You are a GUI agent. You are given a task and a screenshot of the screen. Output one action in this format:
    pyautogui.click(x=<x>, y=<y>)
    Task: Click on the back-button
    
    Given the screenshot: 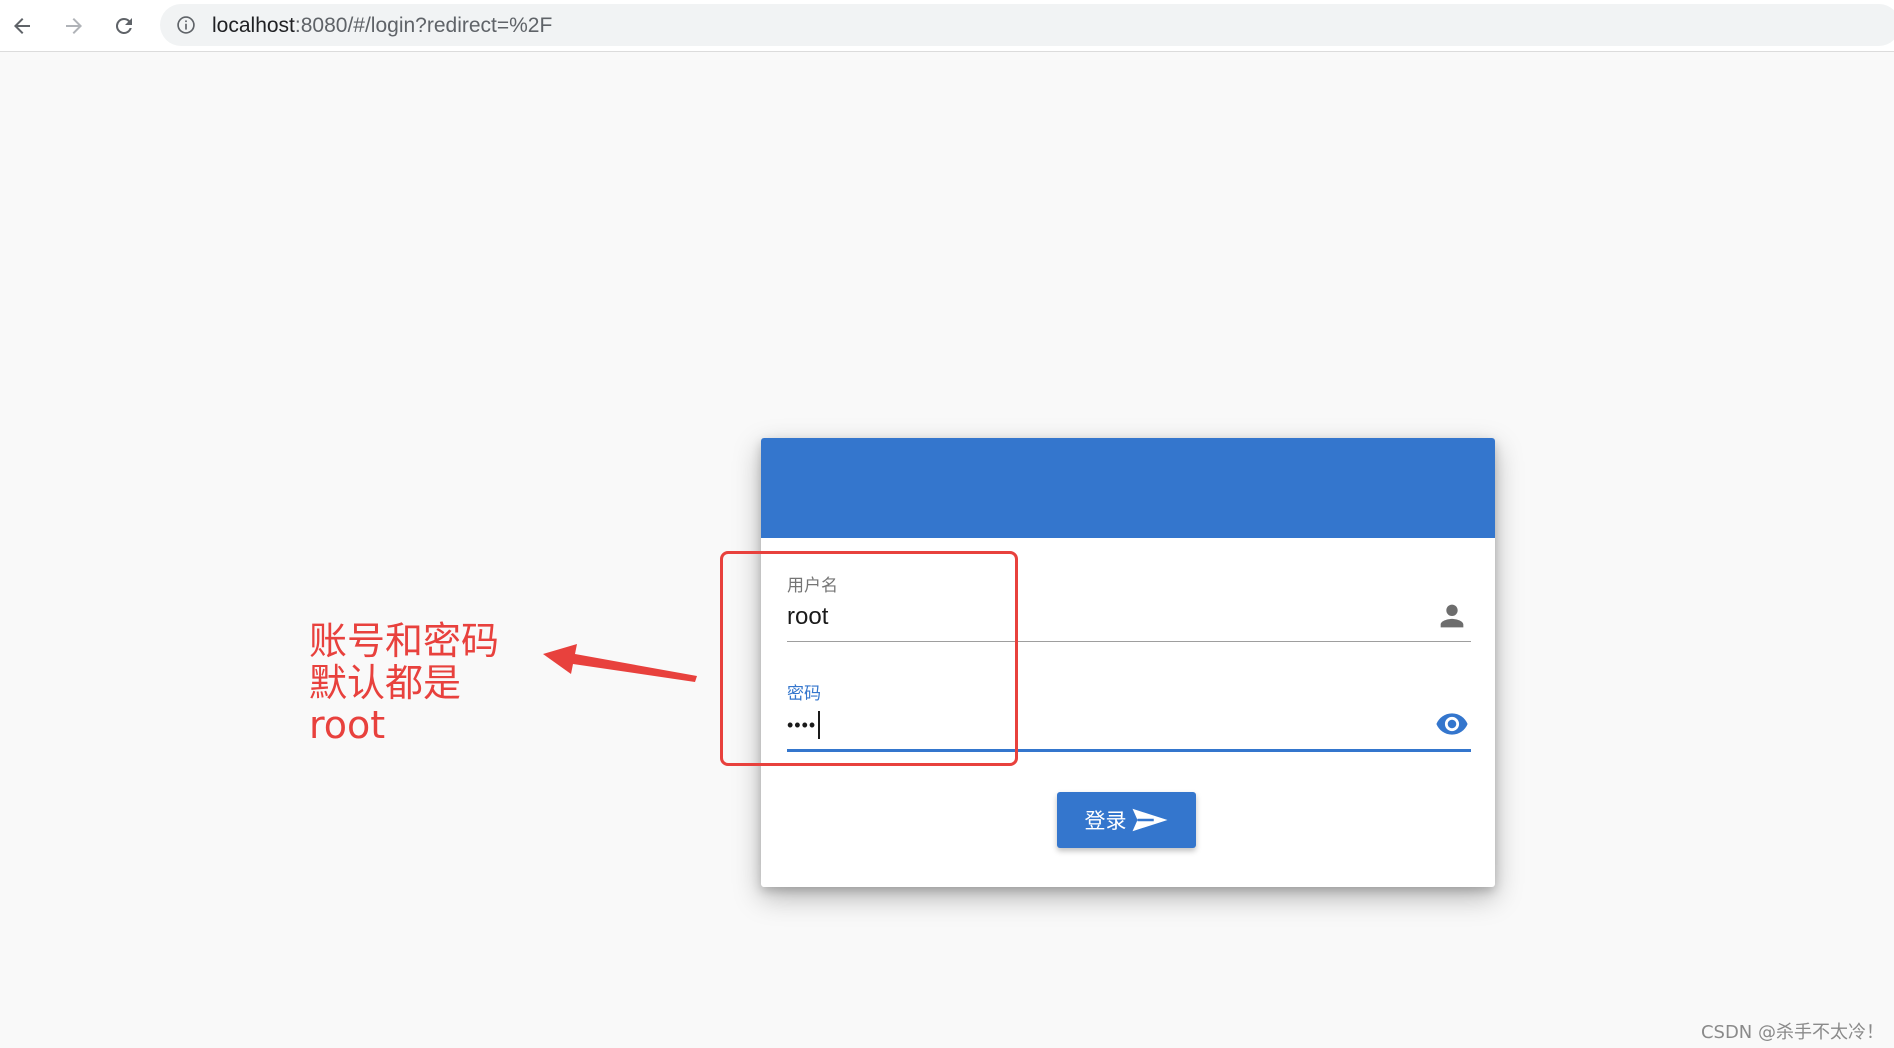 What is the action you would take?
    pyautogui.click(x=22, y=26)
    